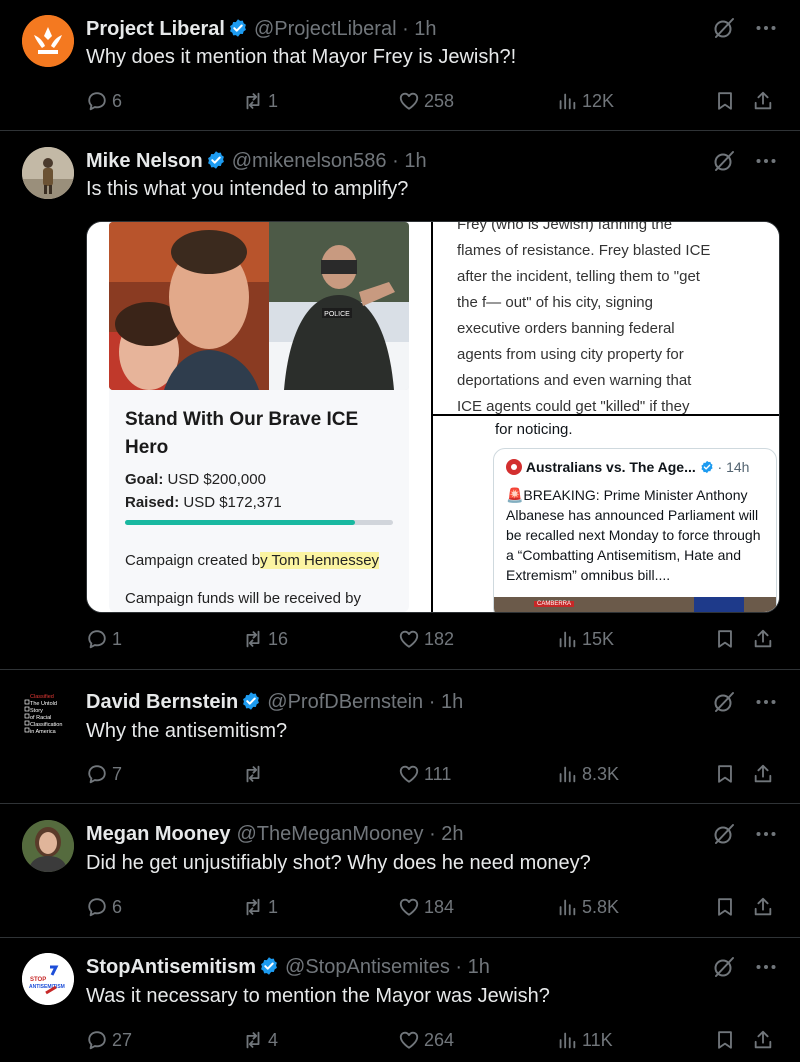 The height and width of the screenshot is (1062, 800). What do you see at coordinates (567, 774) in the screenshot?
I see `views-icon` at bounding box center [567, 774].